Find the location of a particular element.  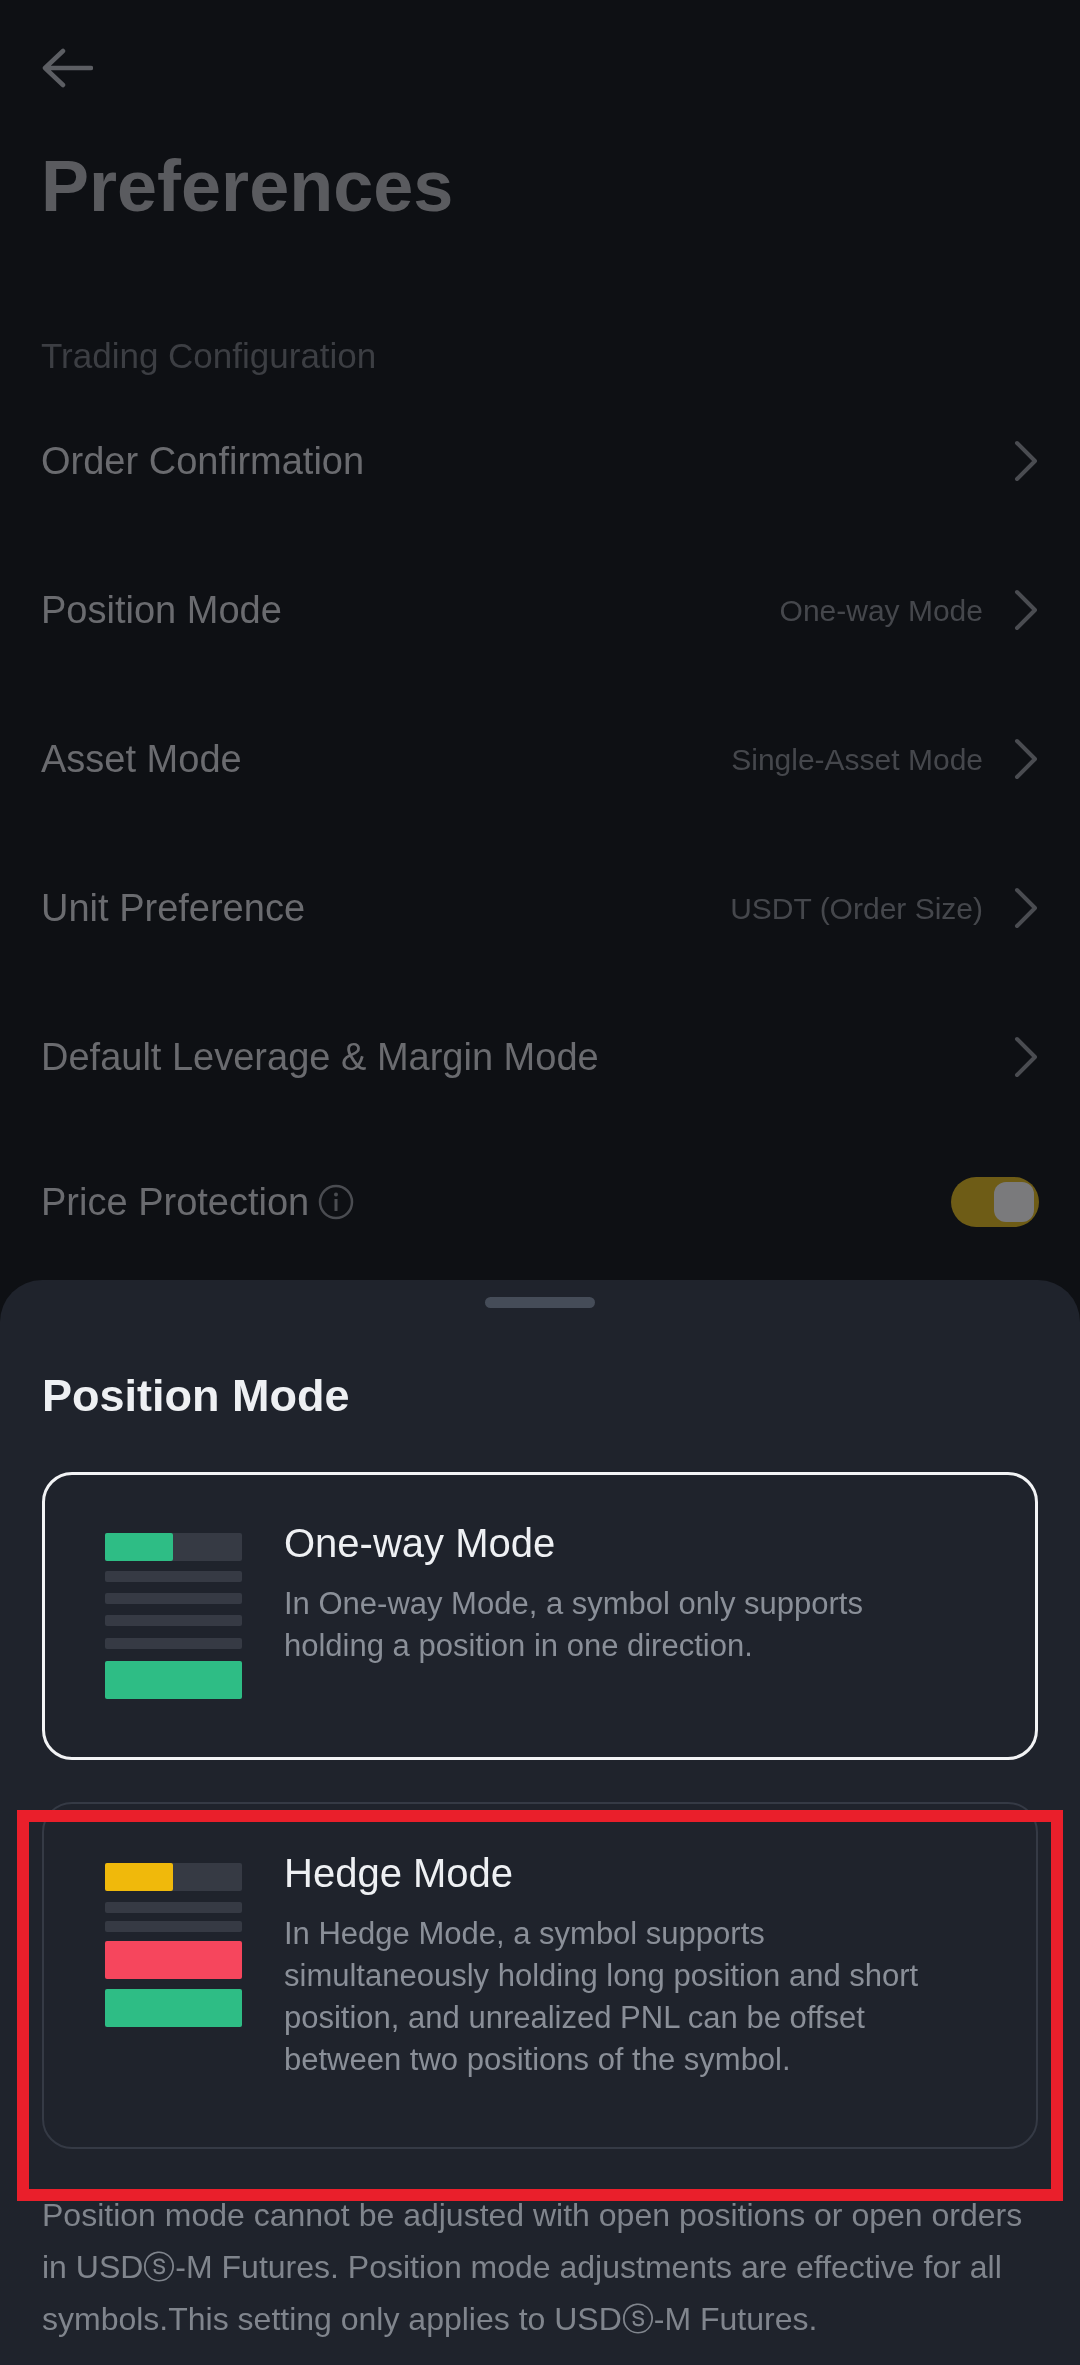

note-text: Position mode cannot be adjusted with open positions or open orders in USDⓢ-M Futures. Position mode adjustments are effective for all symbols.This setting only applies to USDⓢ-M Futures. is located at coordinates (533, 2267).